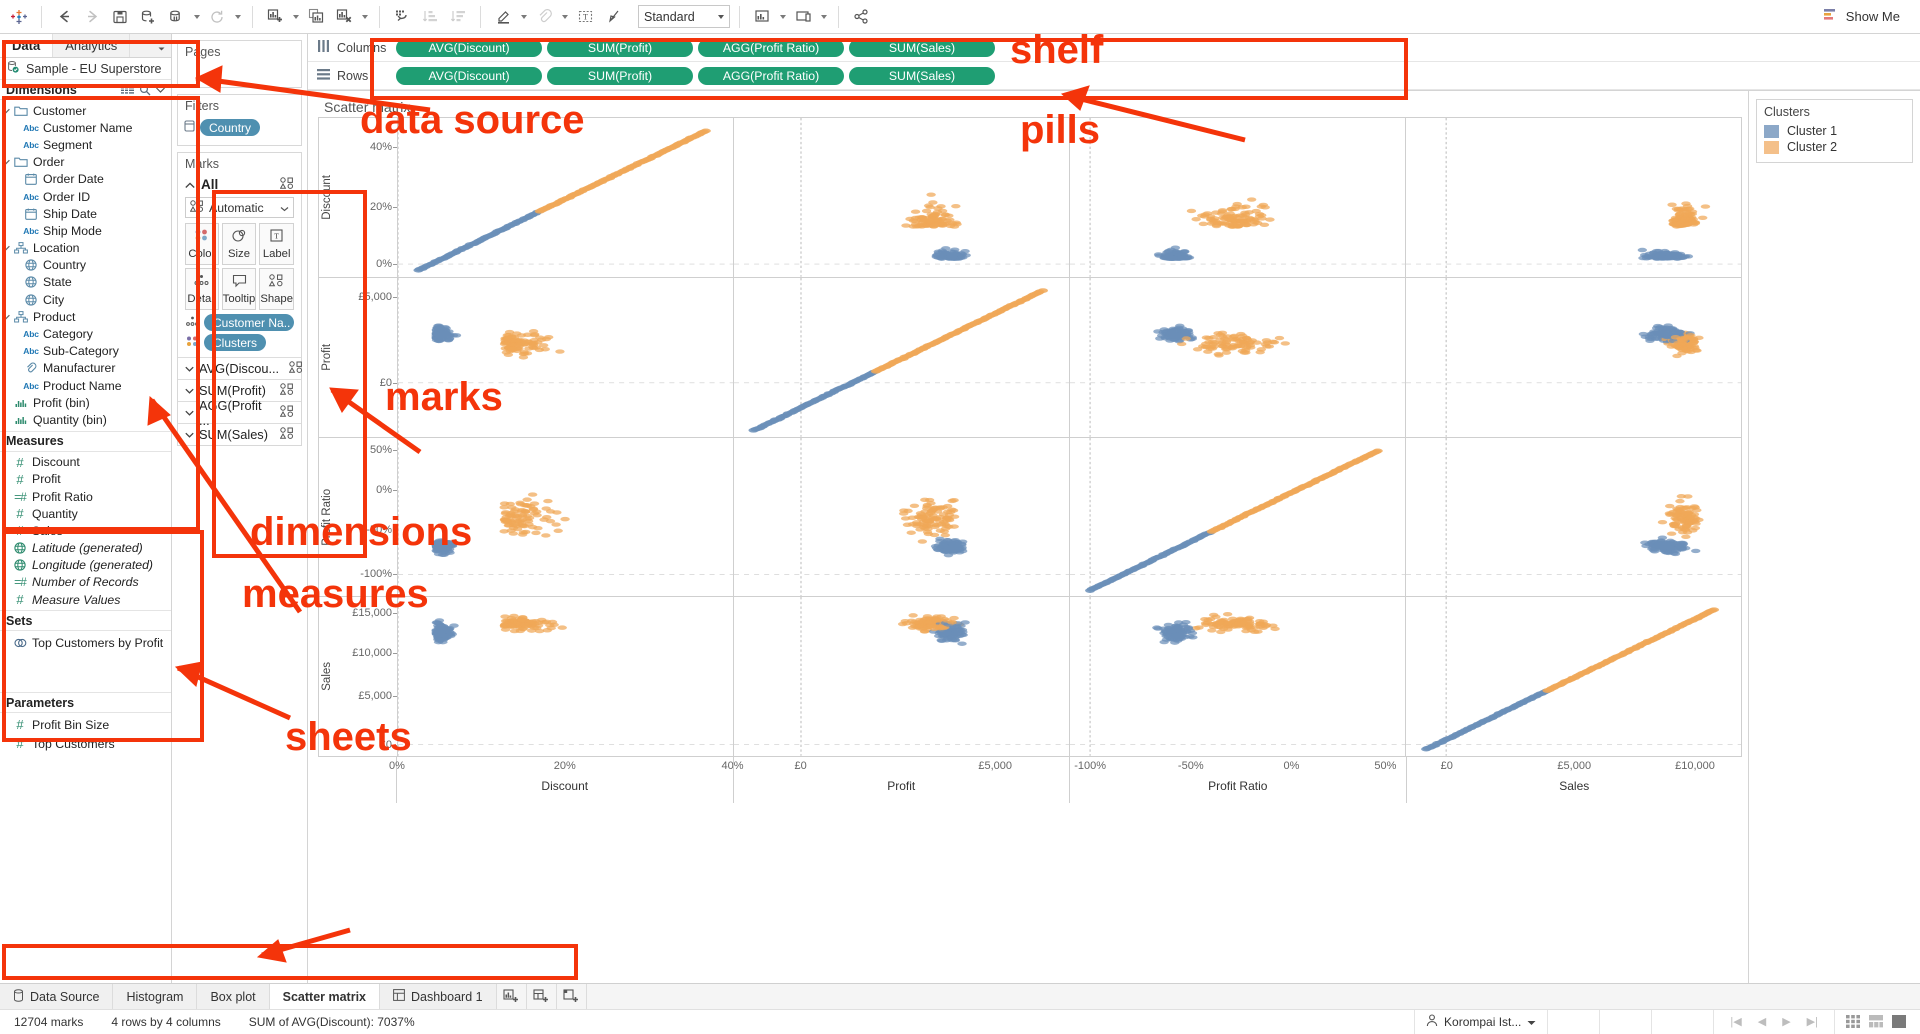 Image resolution: width=1920 pixels, height=1034 pixels. Describe the element at coordinates (85, 144) in the screenshot. I see `dimension-field-segment: Abc Segment` at that location.